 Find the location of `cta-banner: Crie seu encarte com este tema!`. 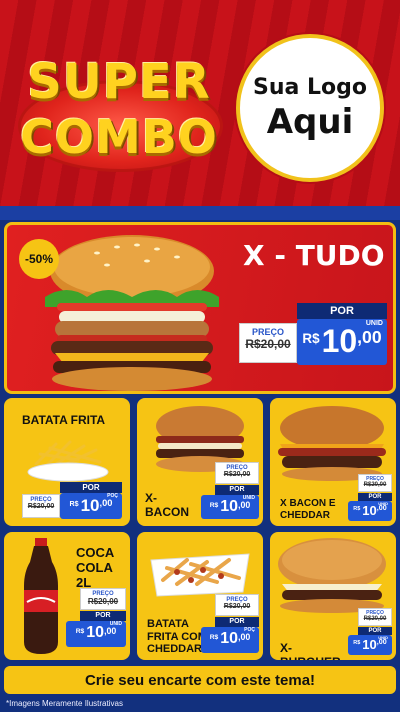

cta-banner: Crie seu encarte com este tema! is located at coordinates (200, 680).